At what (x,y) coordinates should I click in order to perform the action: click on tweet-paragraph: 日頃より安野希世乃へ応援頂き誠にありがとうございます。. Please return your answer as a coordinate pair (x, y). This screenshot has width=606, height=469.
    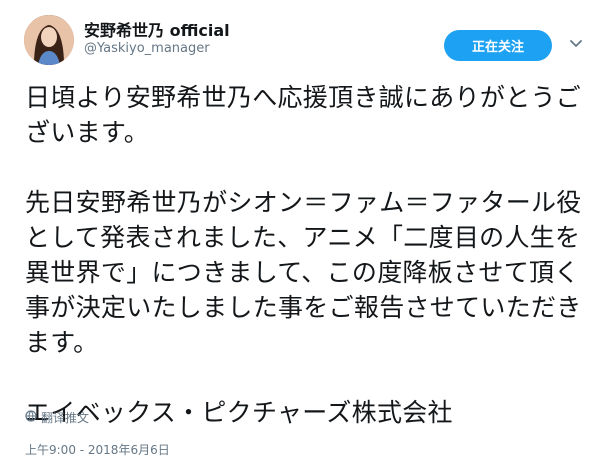
    Looking at the image, I should click on (303, 115).